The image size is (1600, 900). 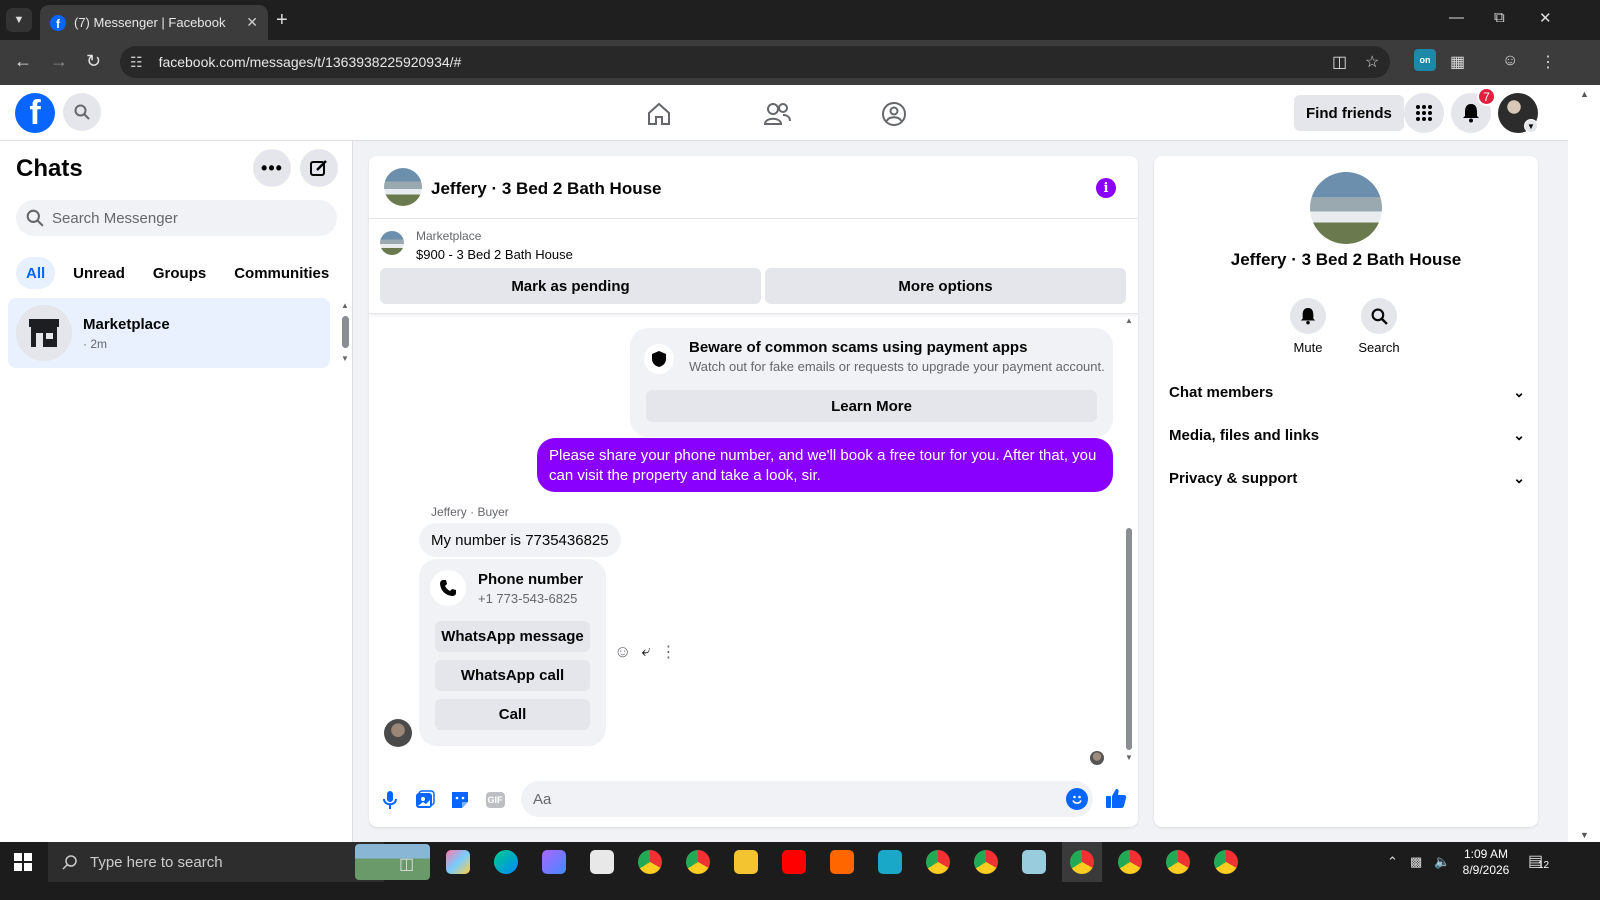 I want to click on bookmark-star-icon: ☆, so click(x=1372, y=62).